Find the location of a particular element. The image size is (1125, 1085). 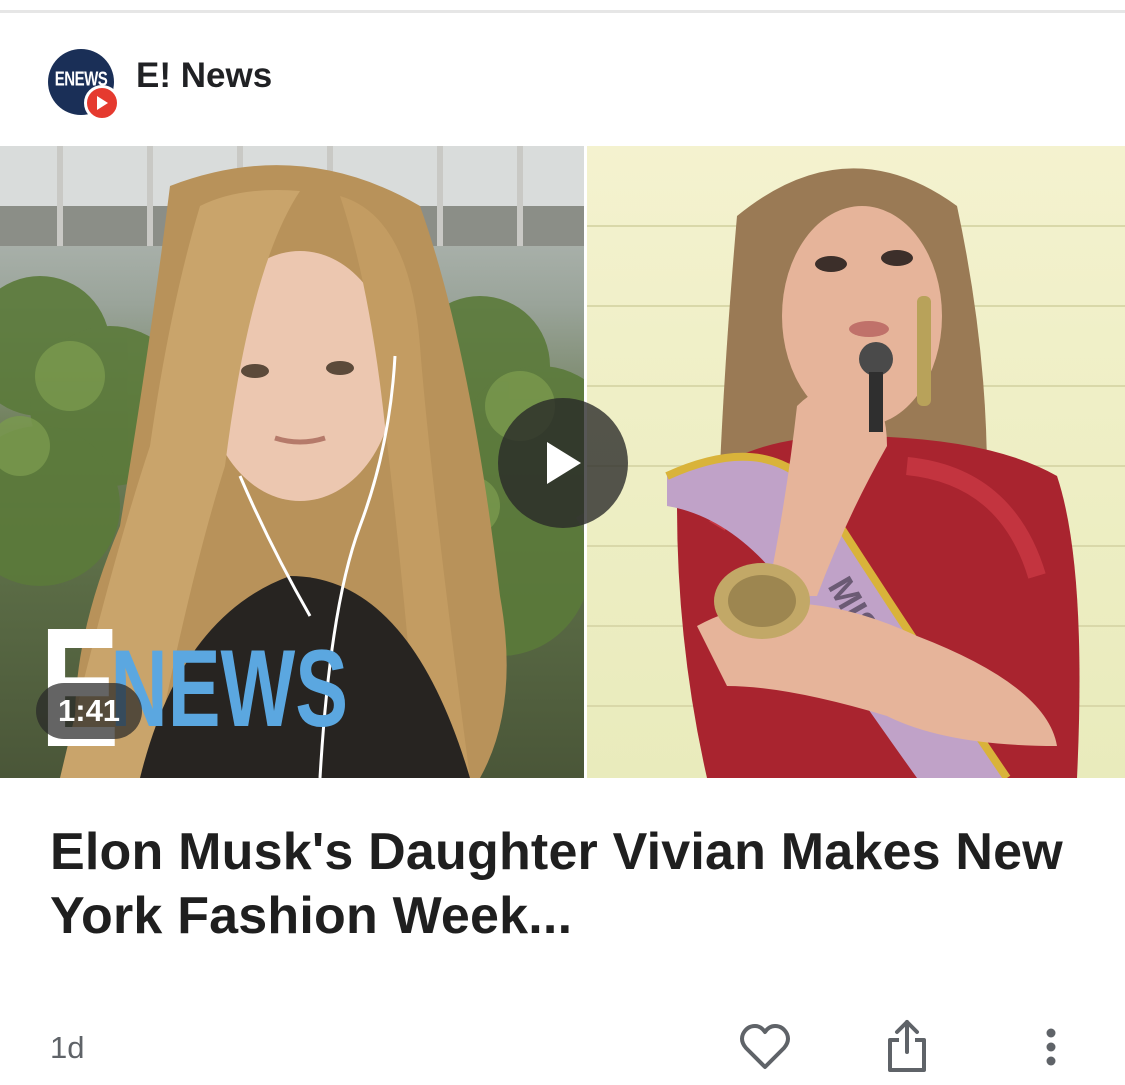

more-vertical-icon is located at coordinates (1051, 1047).